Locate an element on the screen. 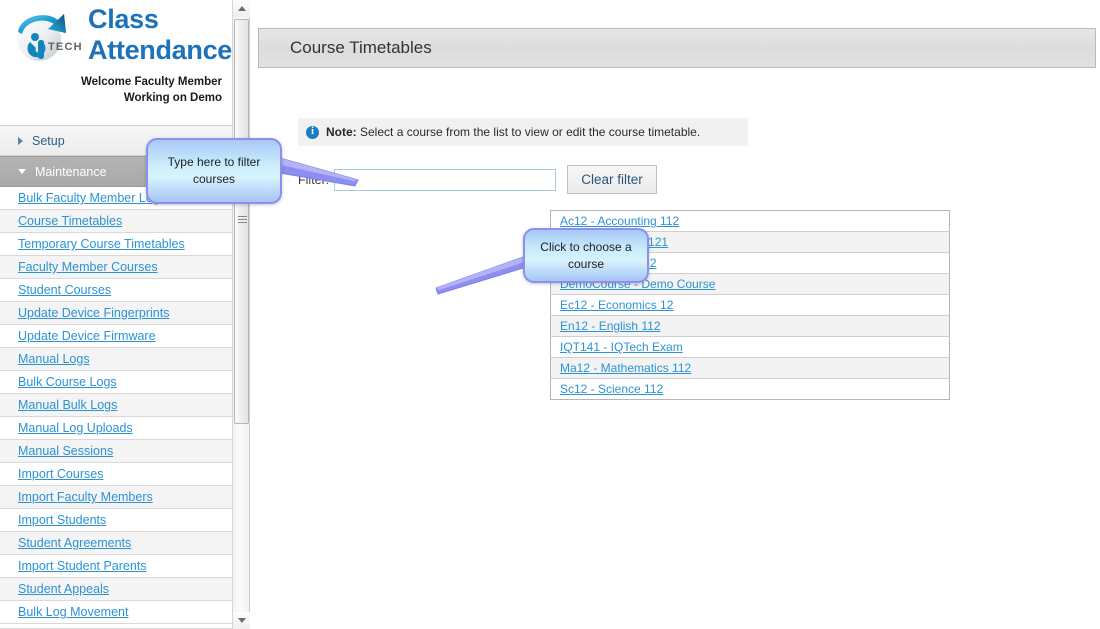  sidebar-item: Bulk Log Movement is located at coordinates (116, 612).